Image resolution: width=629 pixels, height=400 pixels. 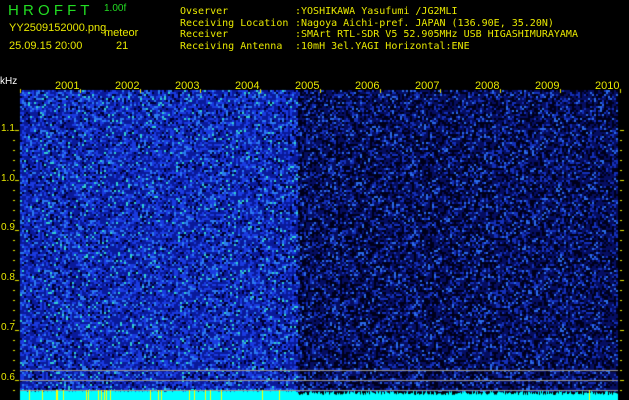 I want to click on filename: YY2509152000.png, so click(x=58, y=28).